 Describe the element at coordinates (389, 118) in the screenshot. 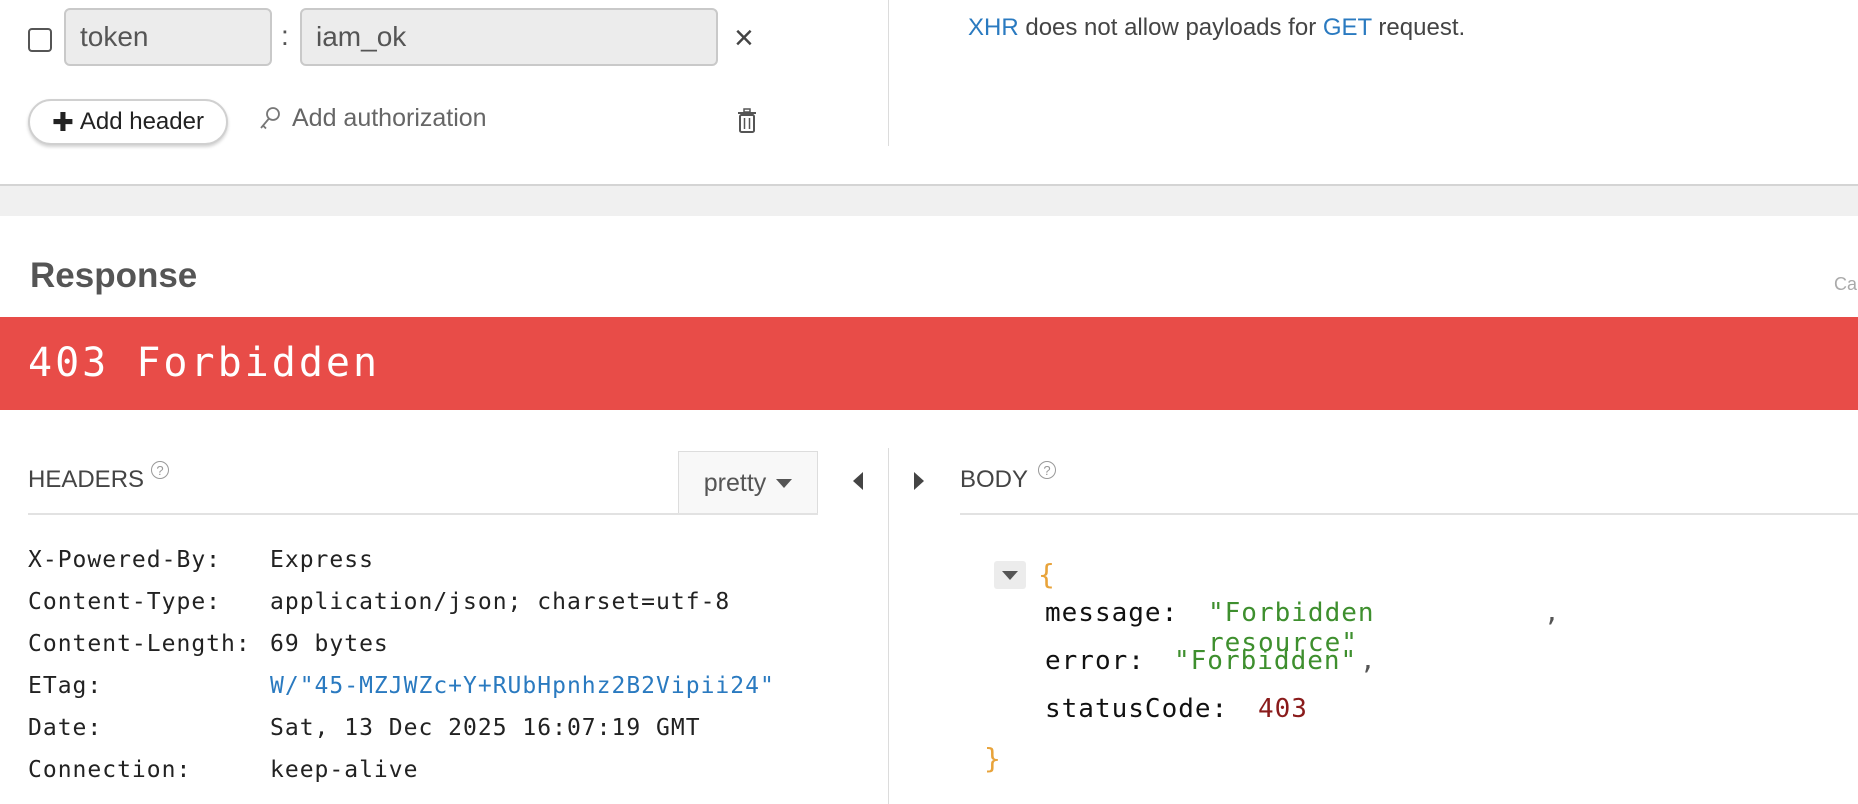

I see `add-authorization-label: Add authorization` at that location.